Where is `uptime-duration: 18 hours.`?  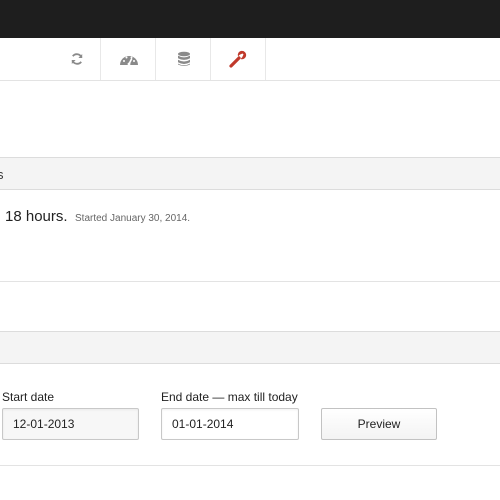 uptime-duration: 18 hours. is located at coordinates (36, 216).